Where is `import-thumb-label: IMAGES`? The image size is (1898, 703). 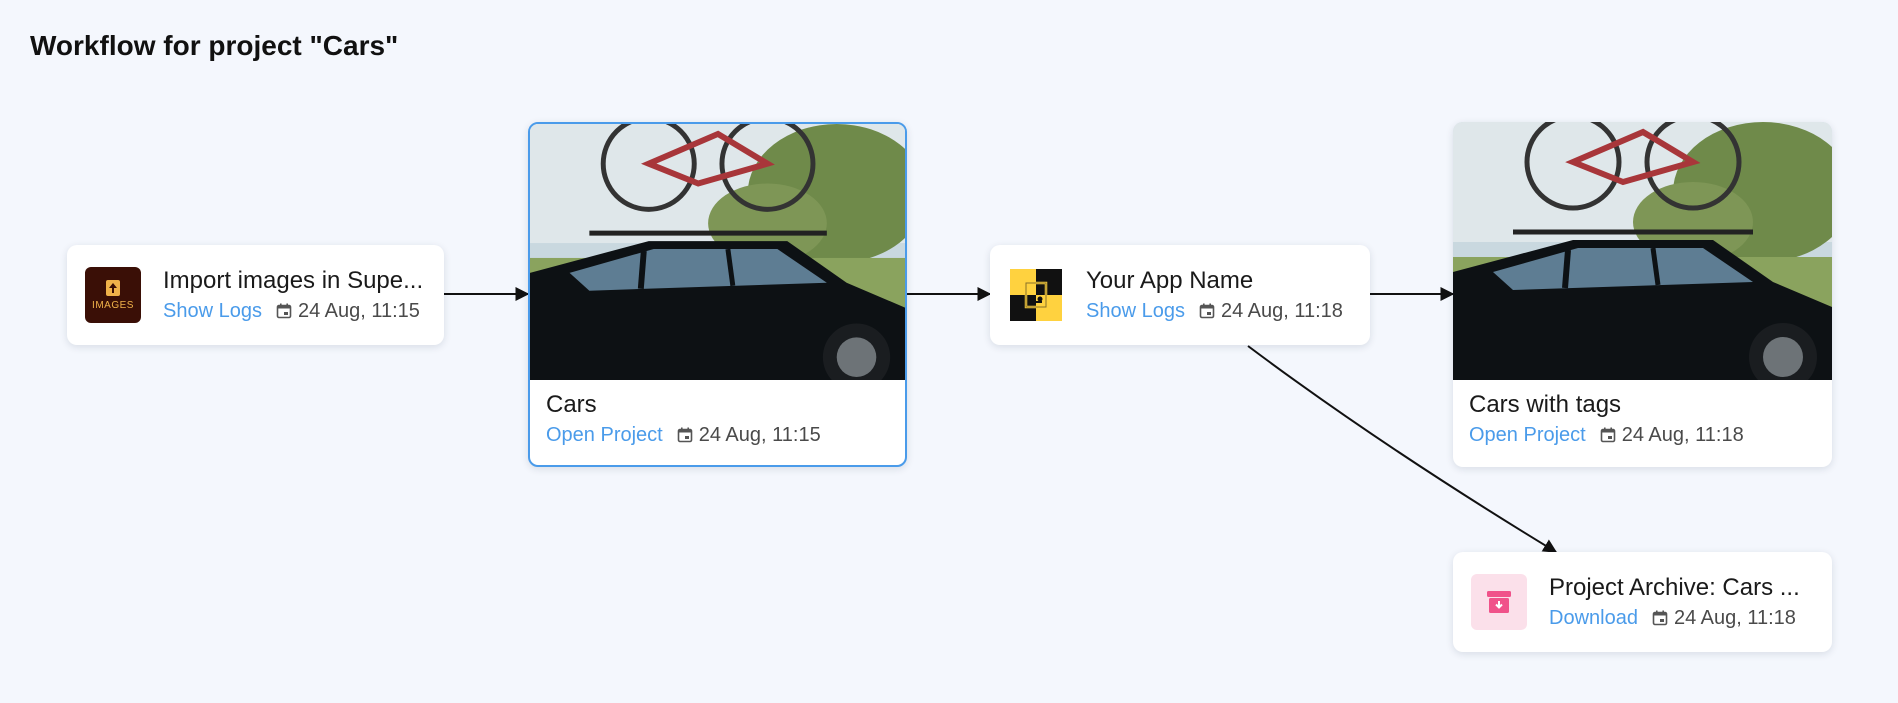
import-thumb-label: IMAGES is located at coordinates (113, 305).